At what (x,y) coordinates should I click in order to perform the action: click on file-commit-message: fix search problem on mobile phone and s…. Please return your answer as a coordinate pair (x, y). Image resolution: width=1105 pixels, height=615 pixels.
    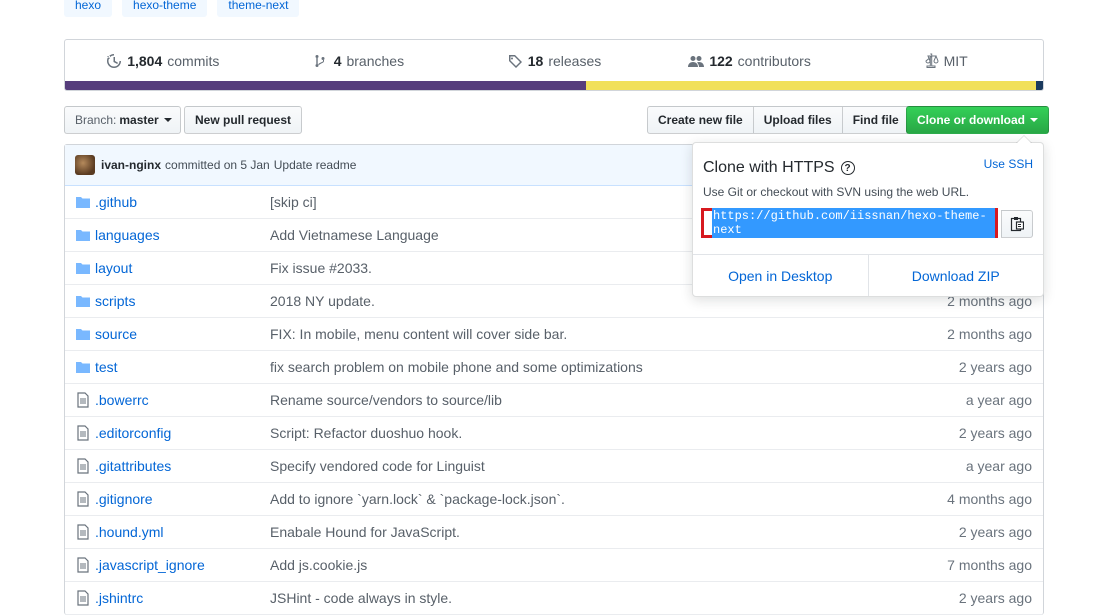
    Looking at the image, I should click on (656, 367).